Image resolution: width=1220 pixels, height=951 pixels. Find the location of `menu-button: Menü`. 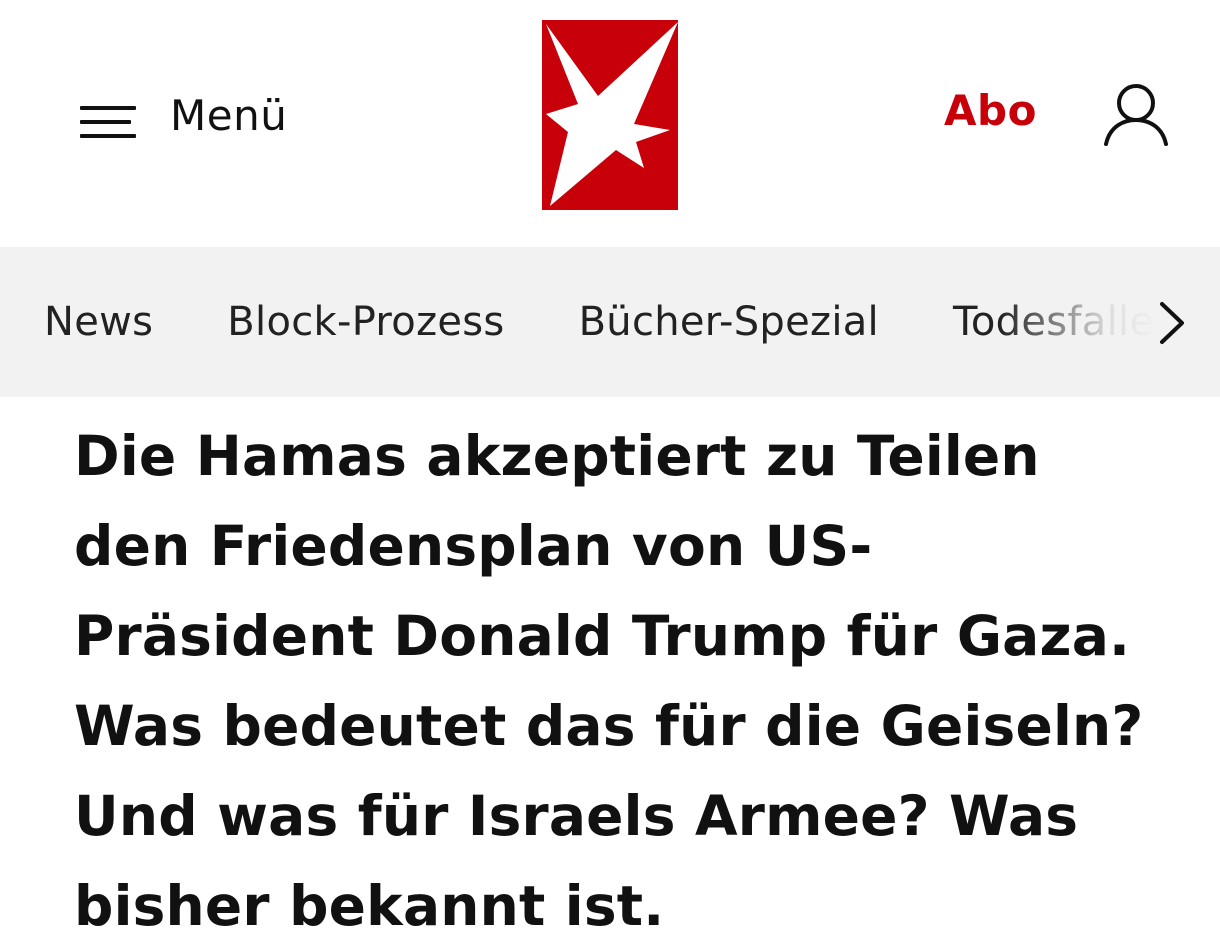

menu-button: Menü is located at coordinates (183, 115).